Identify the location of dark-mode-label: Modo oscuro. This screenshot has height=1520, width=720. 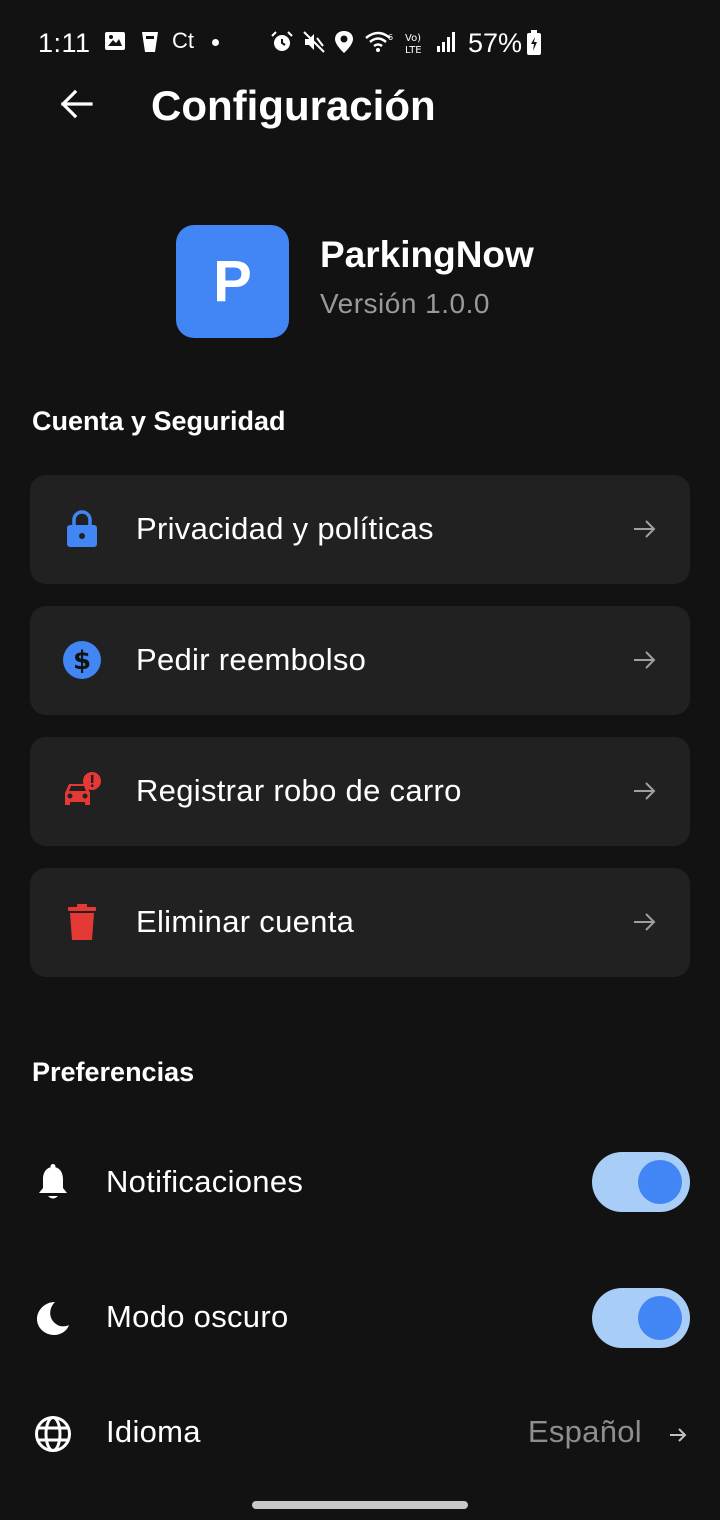
(197, 1316).